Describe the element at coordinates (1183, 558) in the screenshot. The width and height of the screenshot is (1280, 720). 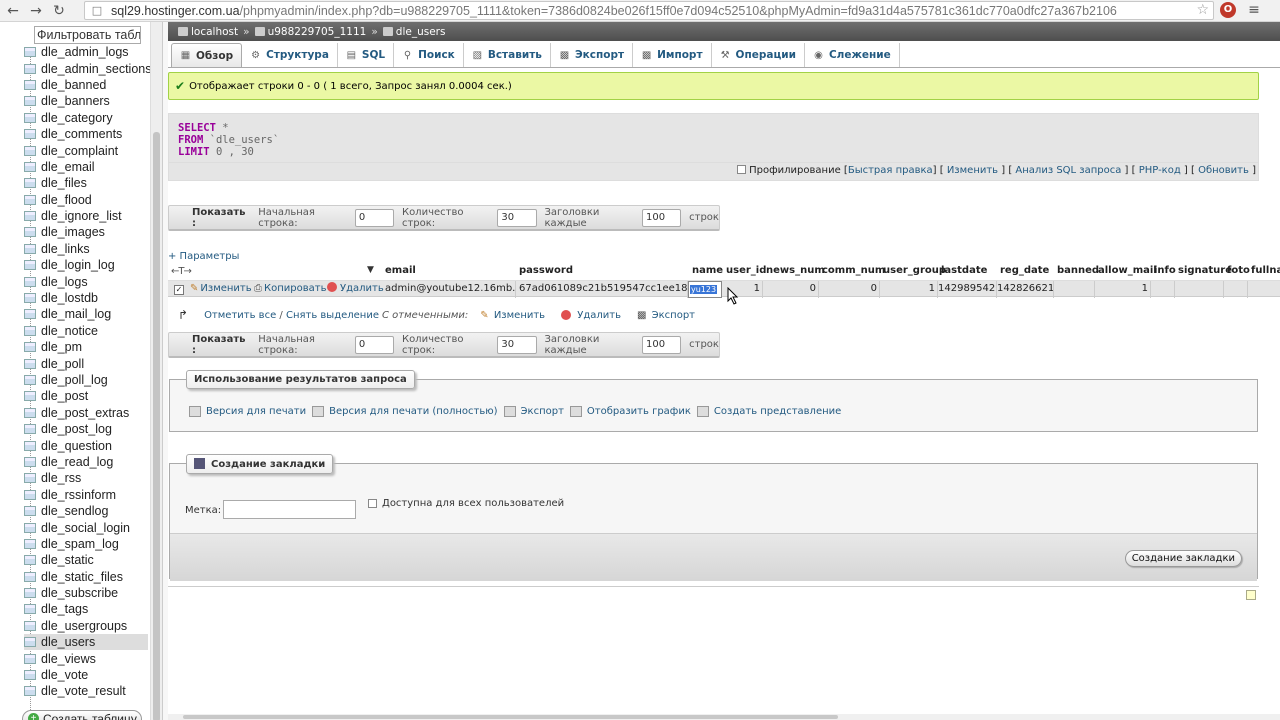
I see `create-bookmark-button: Создание закладки` at that location.